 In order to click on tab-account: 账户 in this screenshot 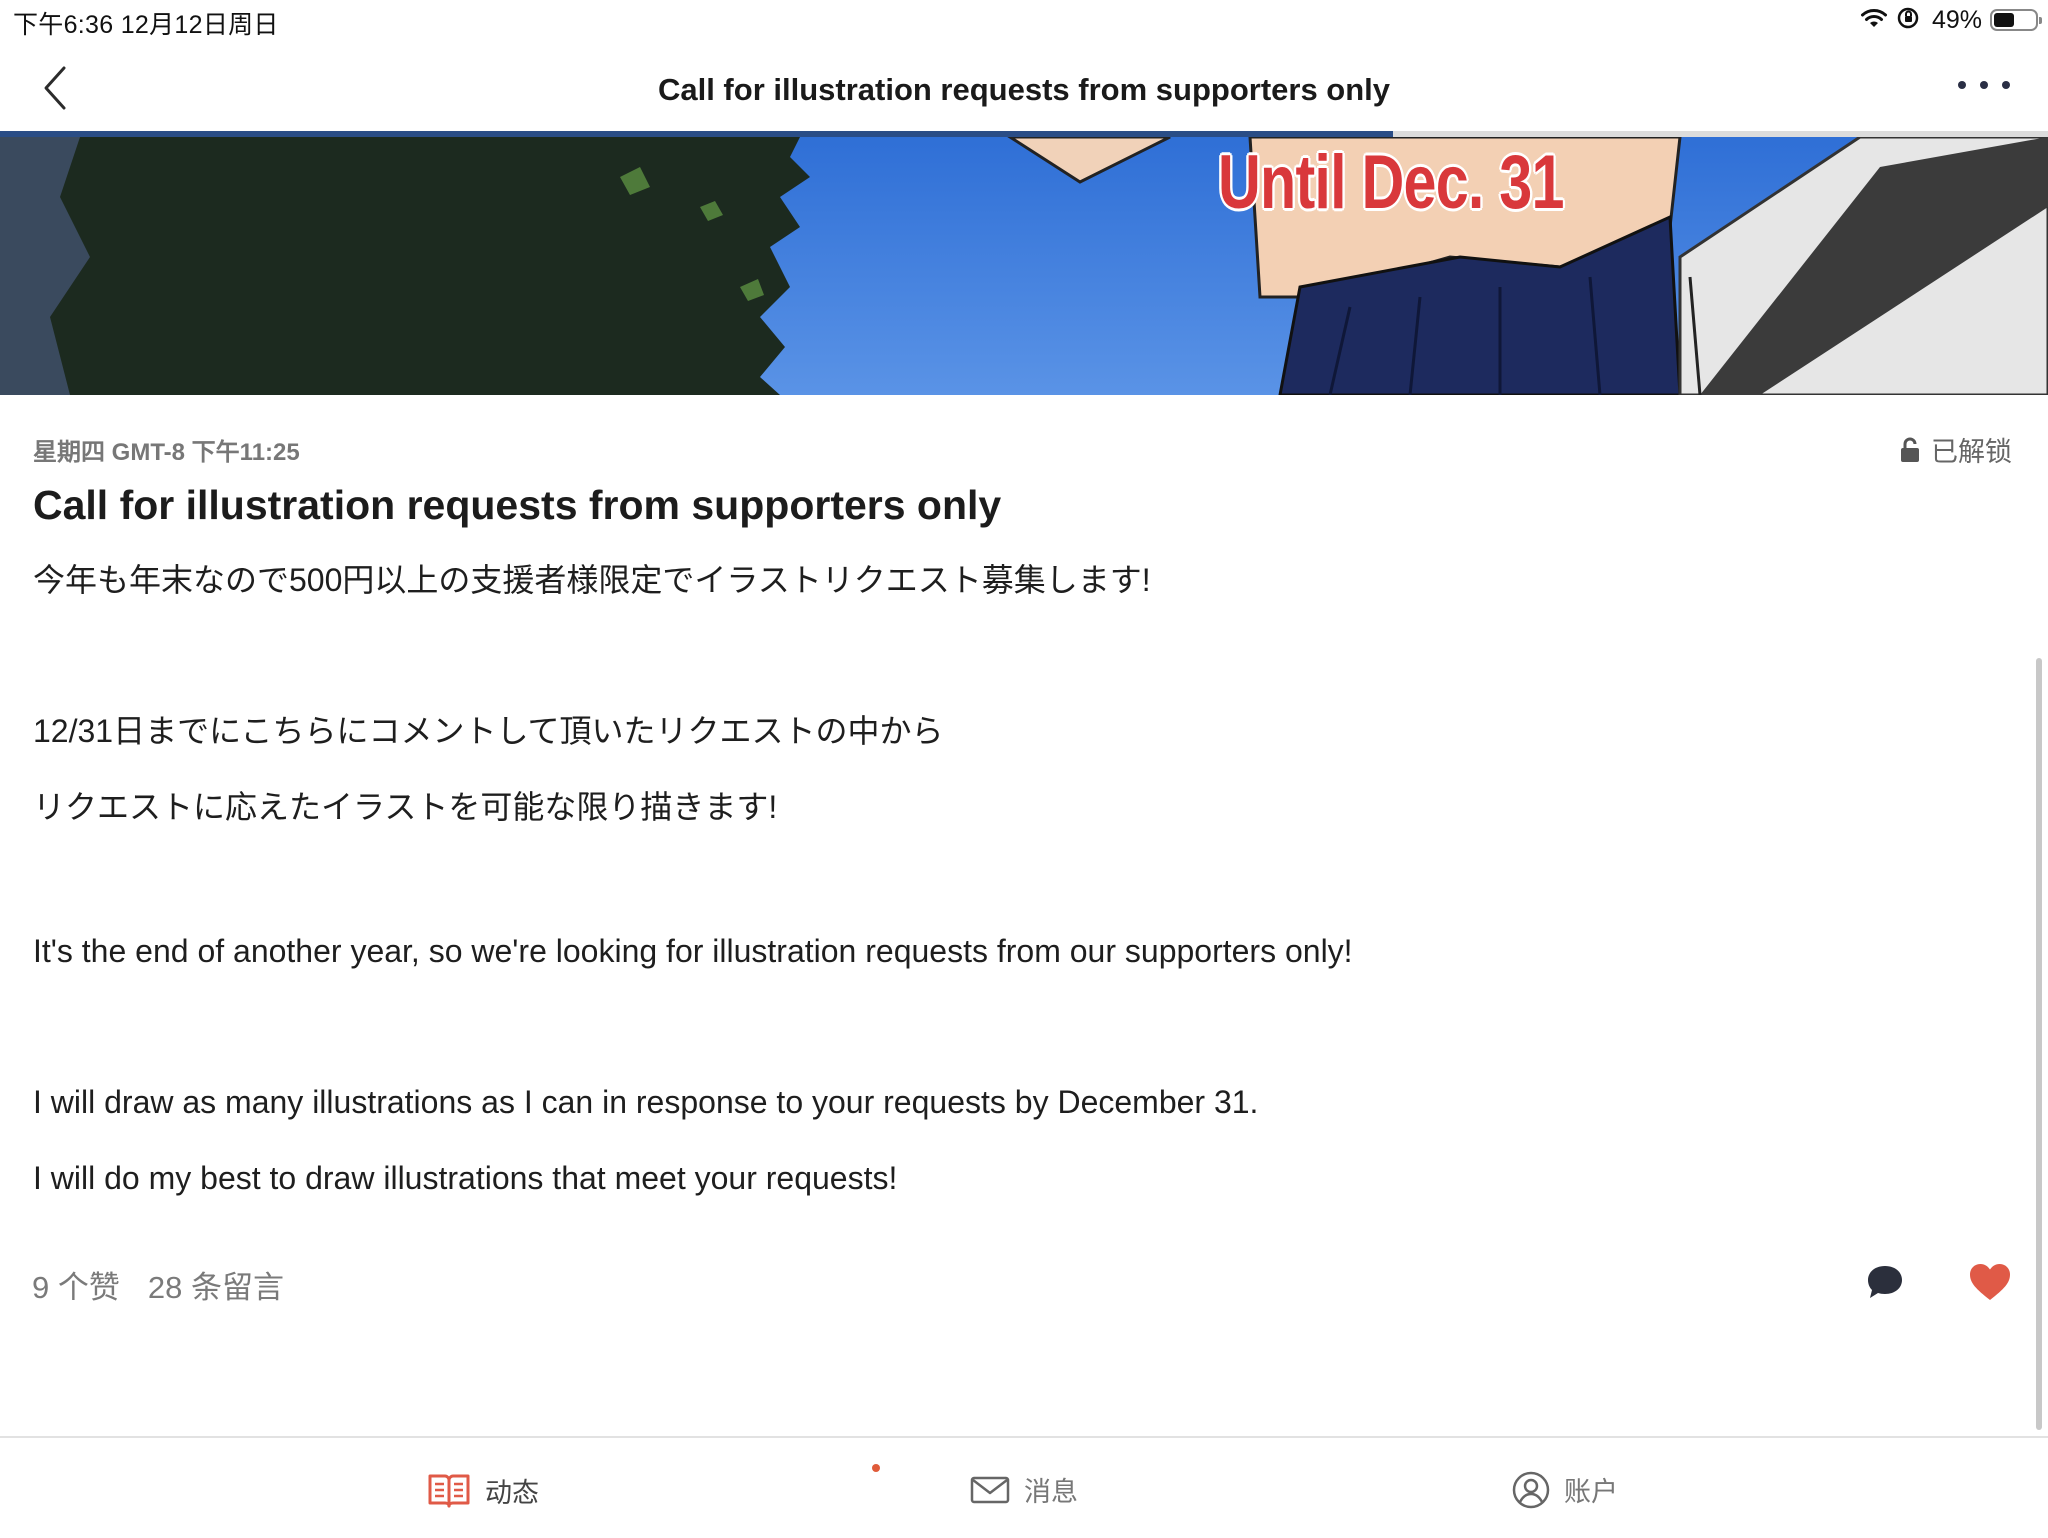, I will do `click(1565, 1489)`.